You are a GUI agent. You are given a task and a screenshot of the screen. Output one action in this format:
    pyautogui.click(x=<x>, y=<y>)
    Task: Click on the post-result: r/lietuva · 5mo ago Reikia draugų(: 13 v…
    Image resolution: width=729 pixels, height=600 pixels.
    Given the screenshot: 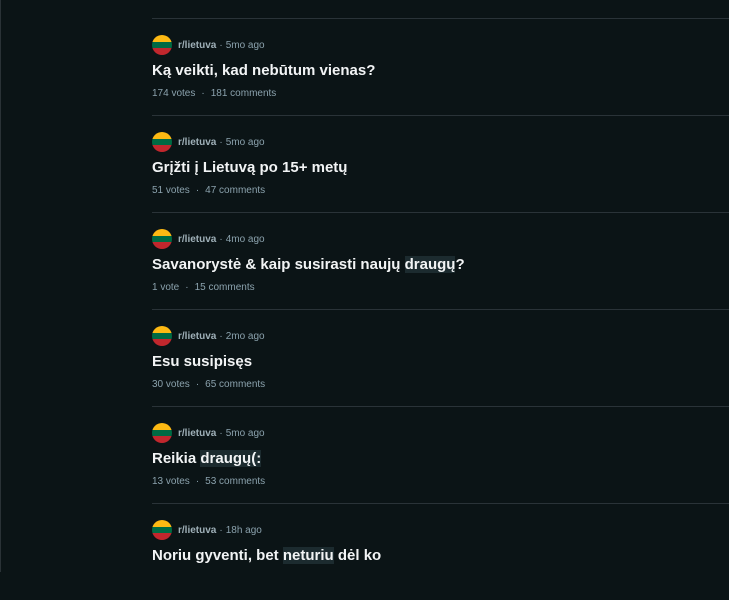 What is the action you would take?
    pyautogui.click(x=440, y=454)
    